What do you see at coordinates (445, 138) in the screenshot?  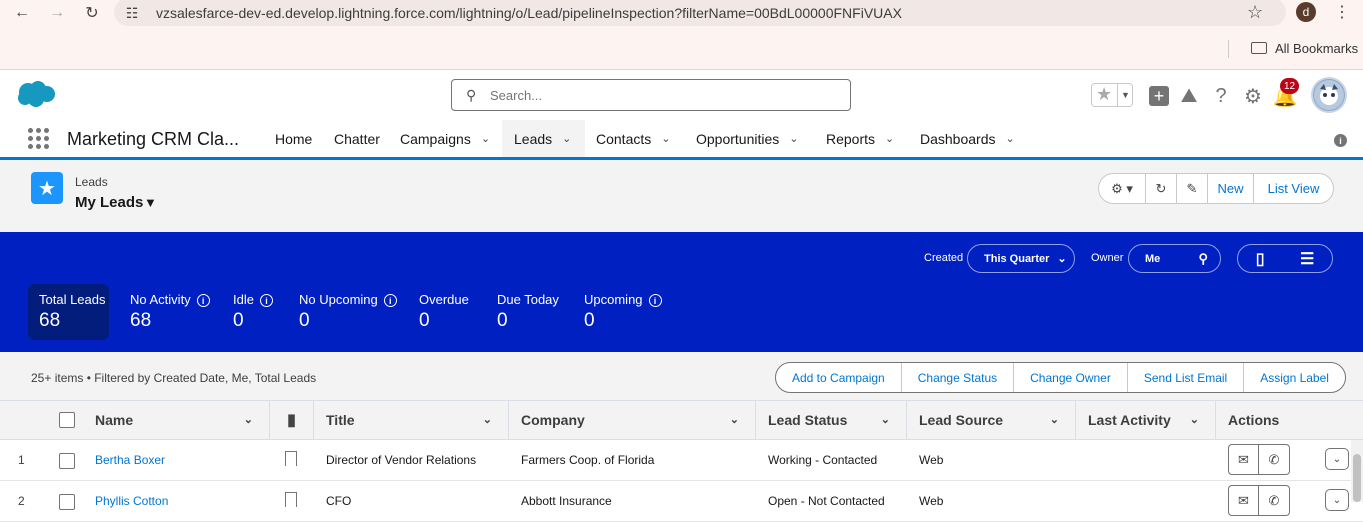 I see `nav-item-campaigns: Campaigns ⌄` at bounding box center [445, 138].